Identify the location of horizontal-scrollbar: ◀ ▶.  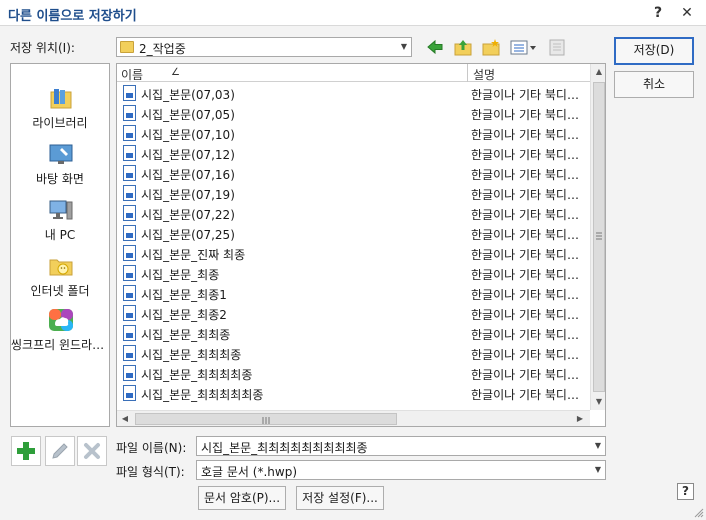
(353, 418).